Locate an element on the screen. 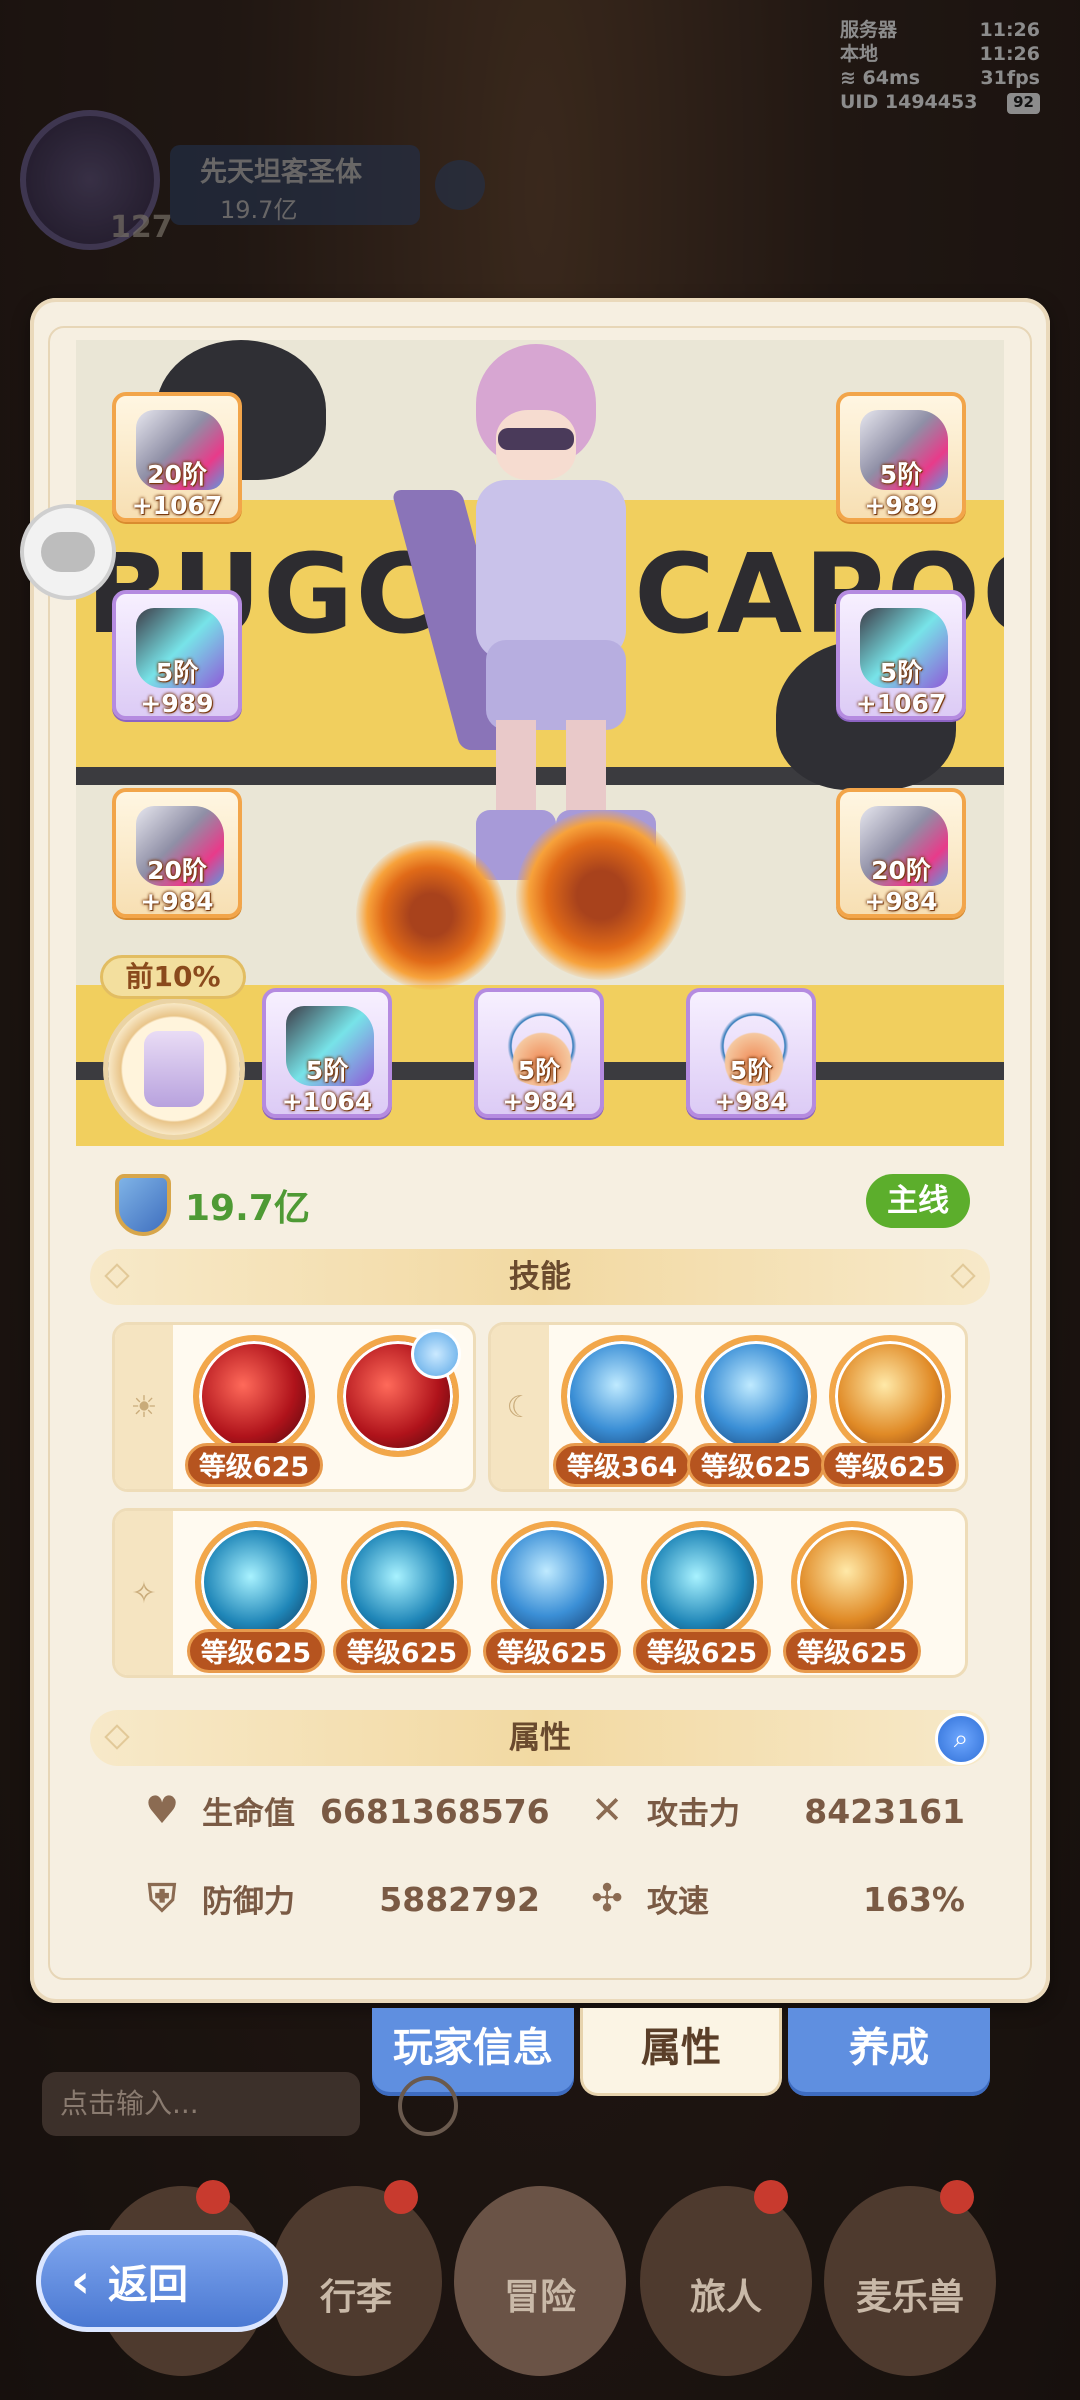 The height and width of the screenshot is (2400, 1080). nav-pet-label: 麦乐兽 is located at coordinates (909, 2297).